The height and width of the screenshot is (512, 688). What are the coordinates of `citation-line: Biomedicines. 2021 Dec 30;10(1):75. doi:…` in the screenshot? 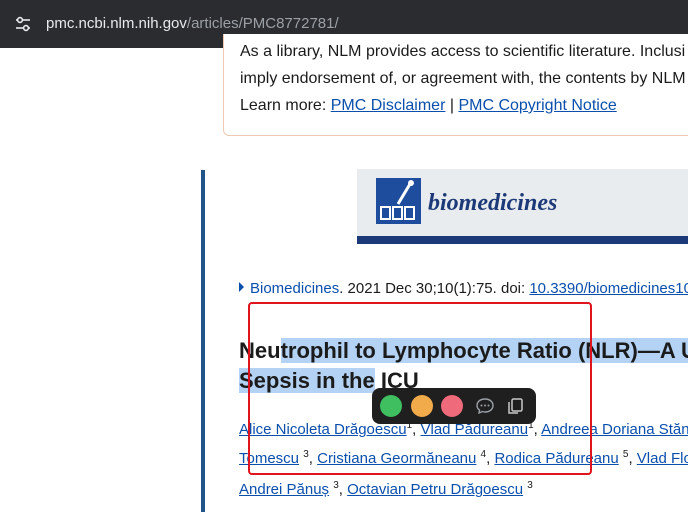 It's located at (463, 289).